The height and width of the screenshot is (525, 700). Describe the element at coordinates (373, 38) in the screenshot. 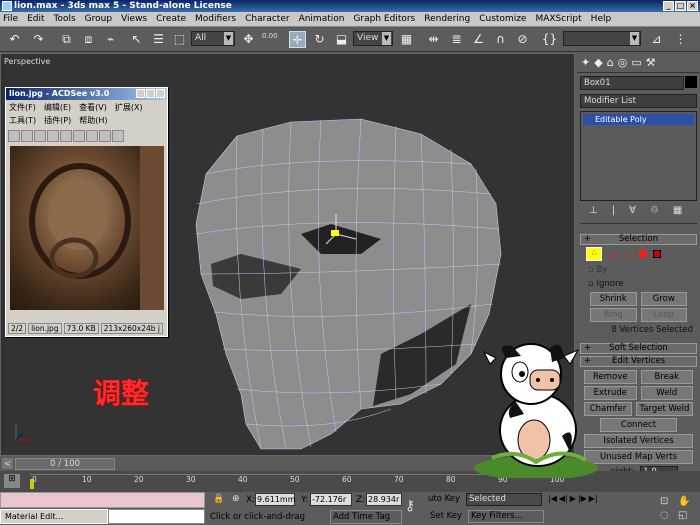

I see `reference-coord-dropdown: View` at that location.